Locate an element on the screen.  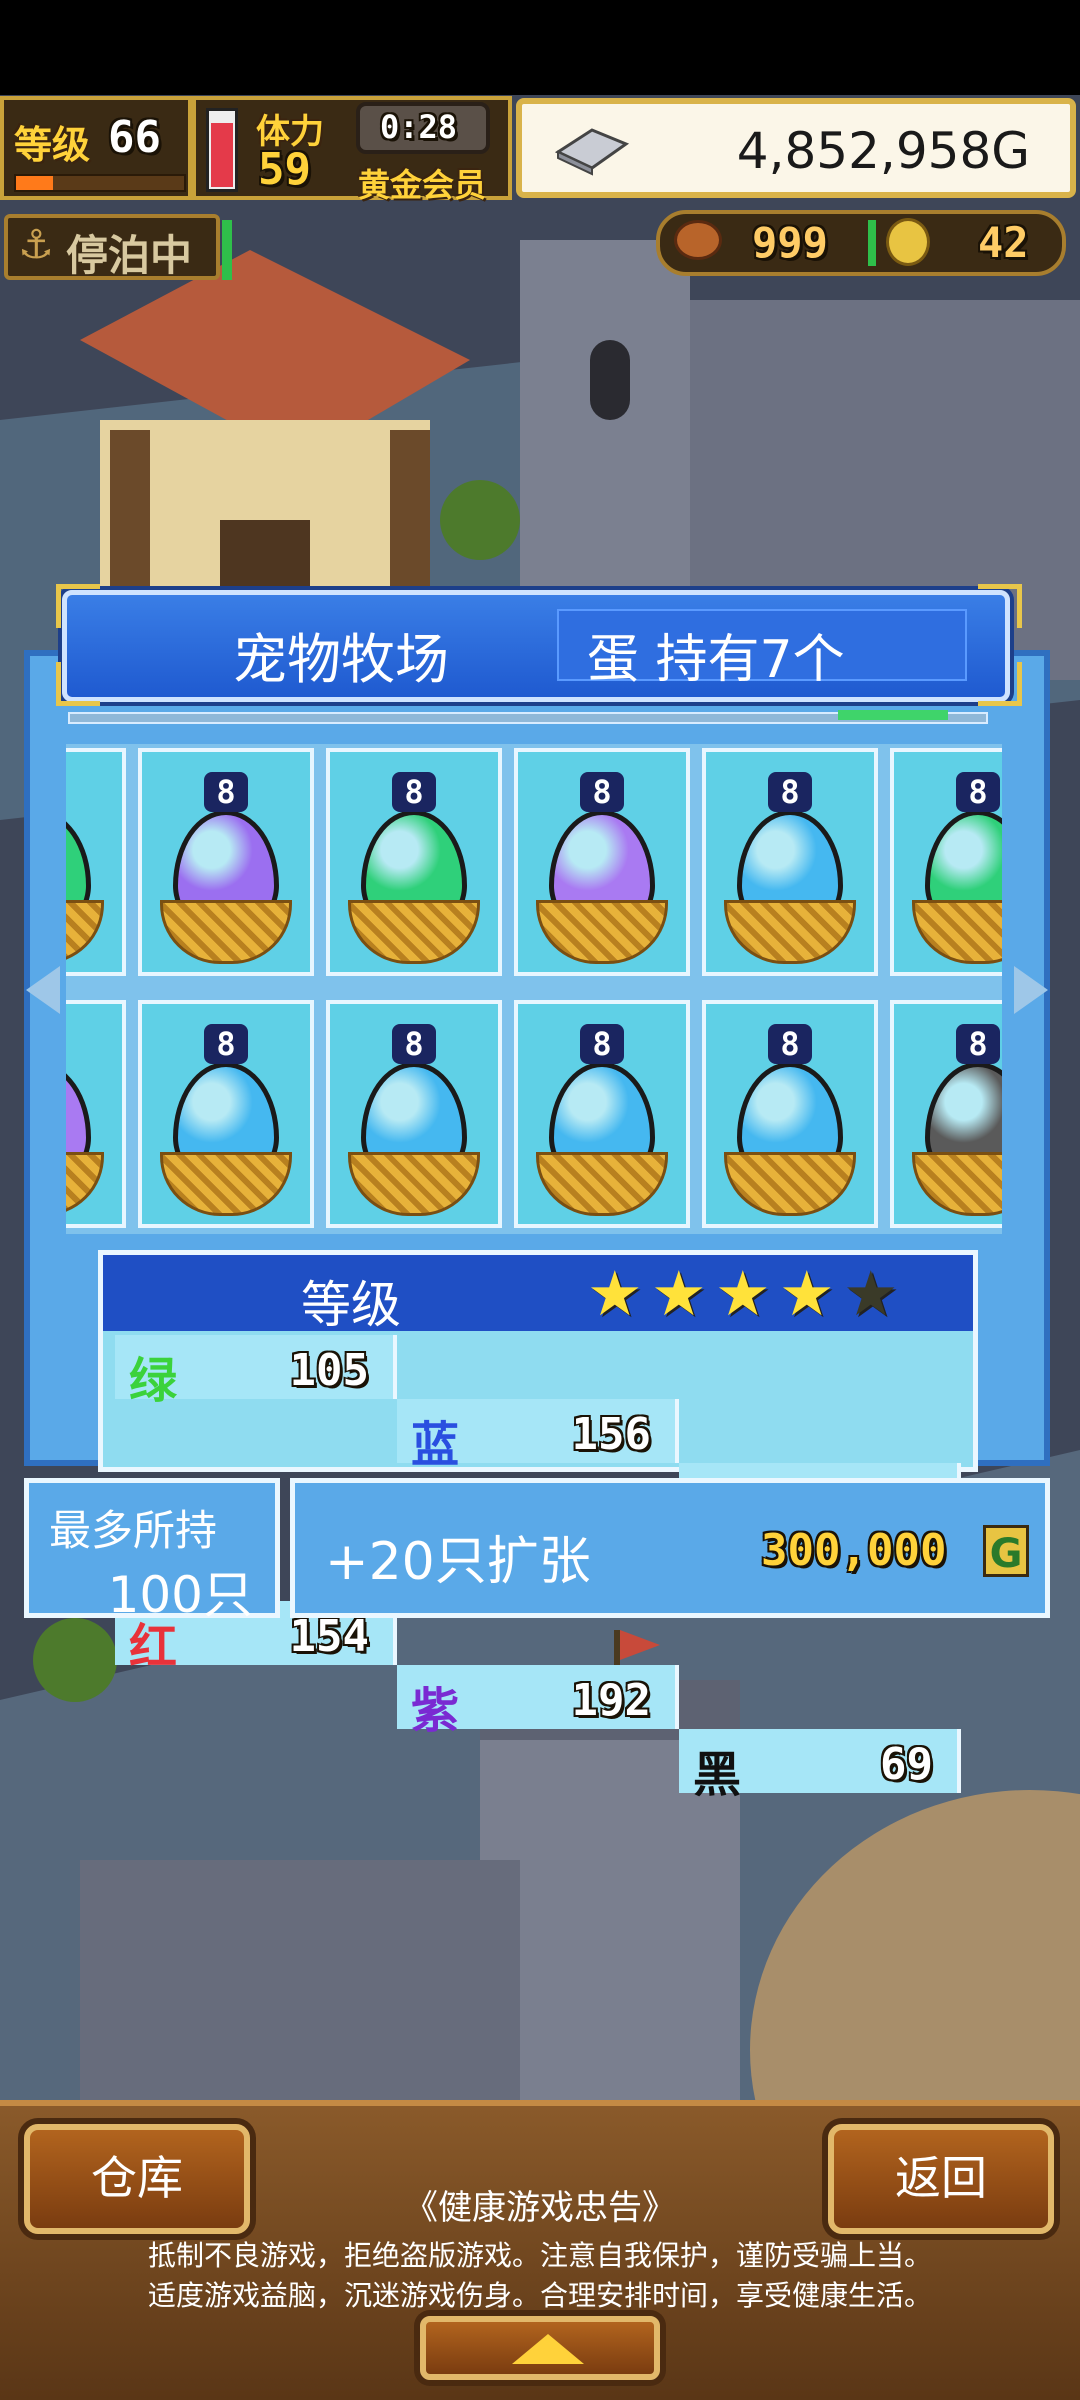
food-count: 999 is located at coordinates (790, 242).